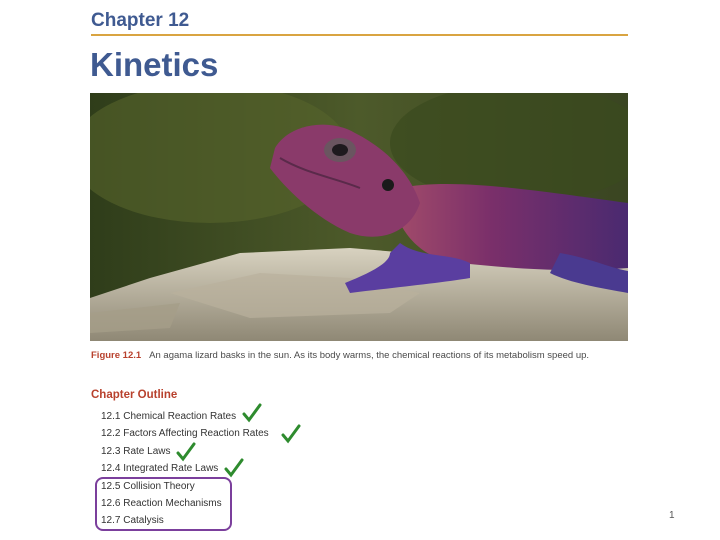  What do you see at coordinates (359, 35) in the screenshot?
I see `title-rule` at bounding box center [359, 35].